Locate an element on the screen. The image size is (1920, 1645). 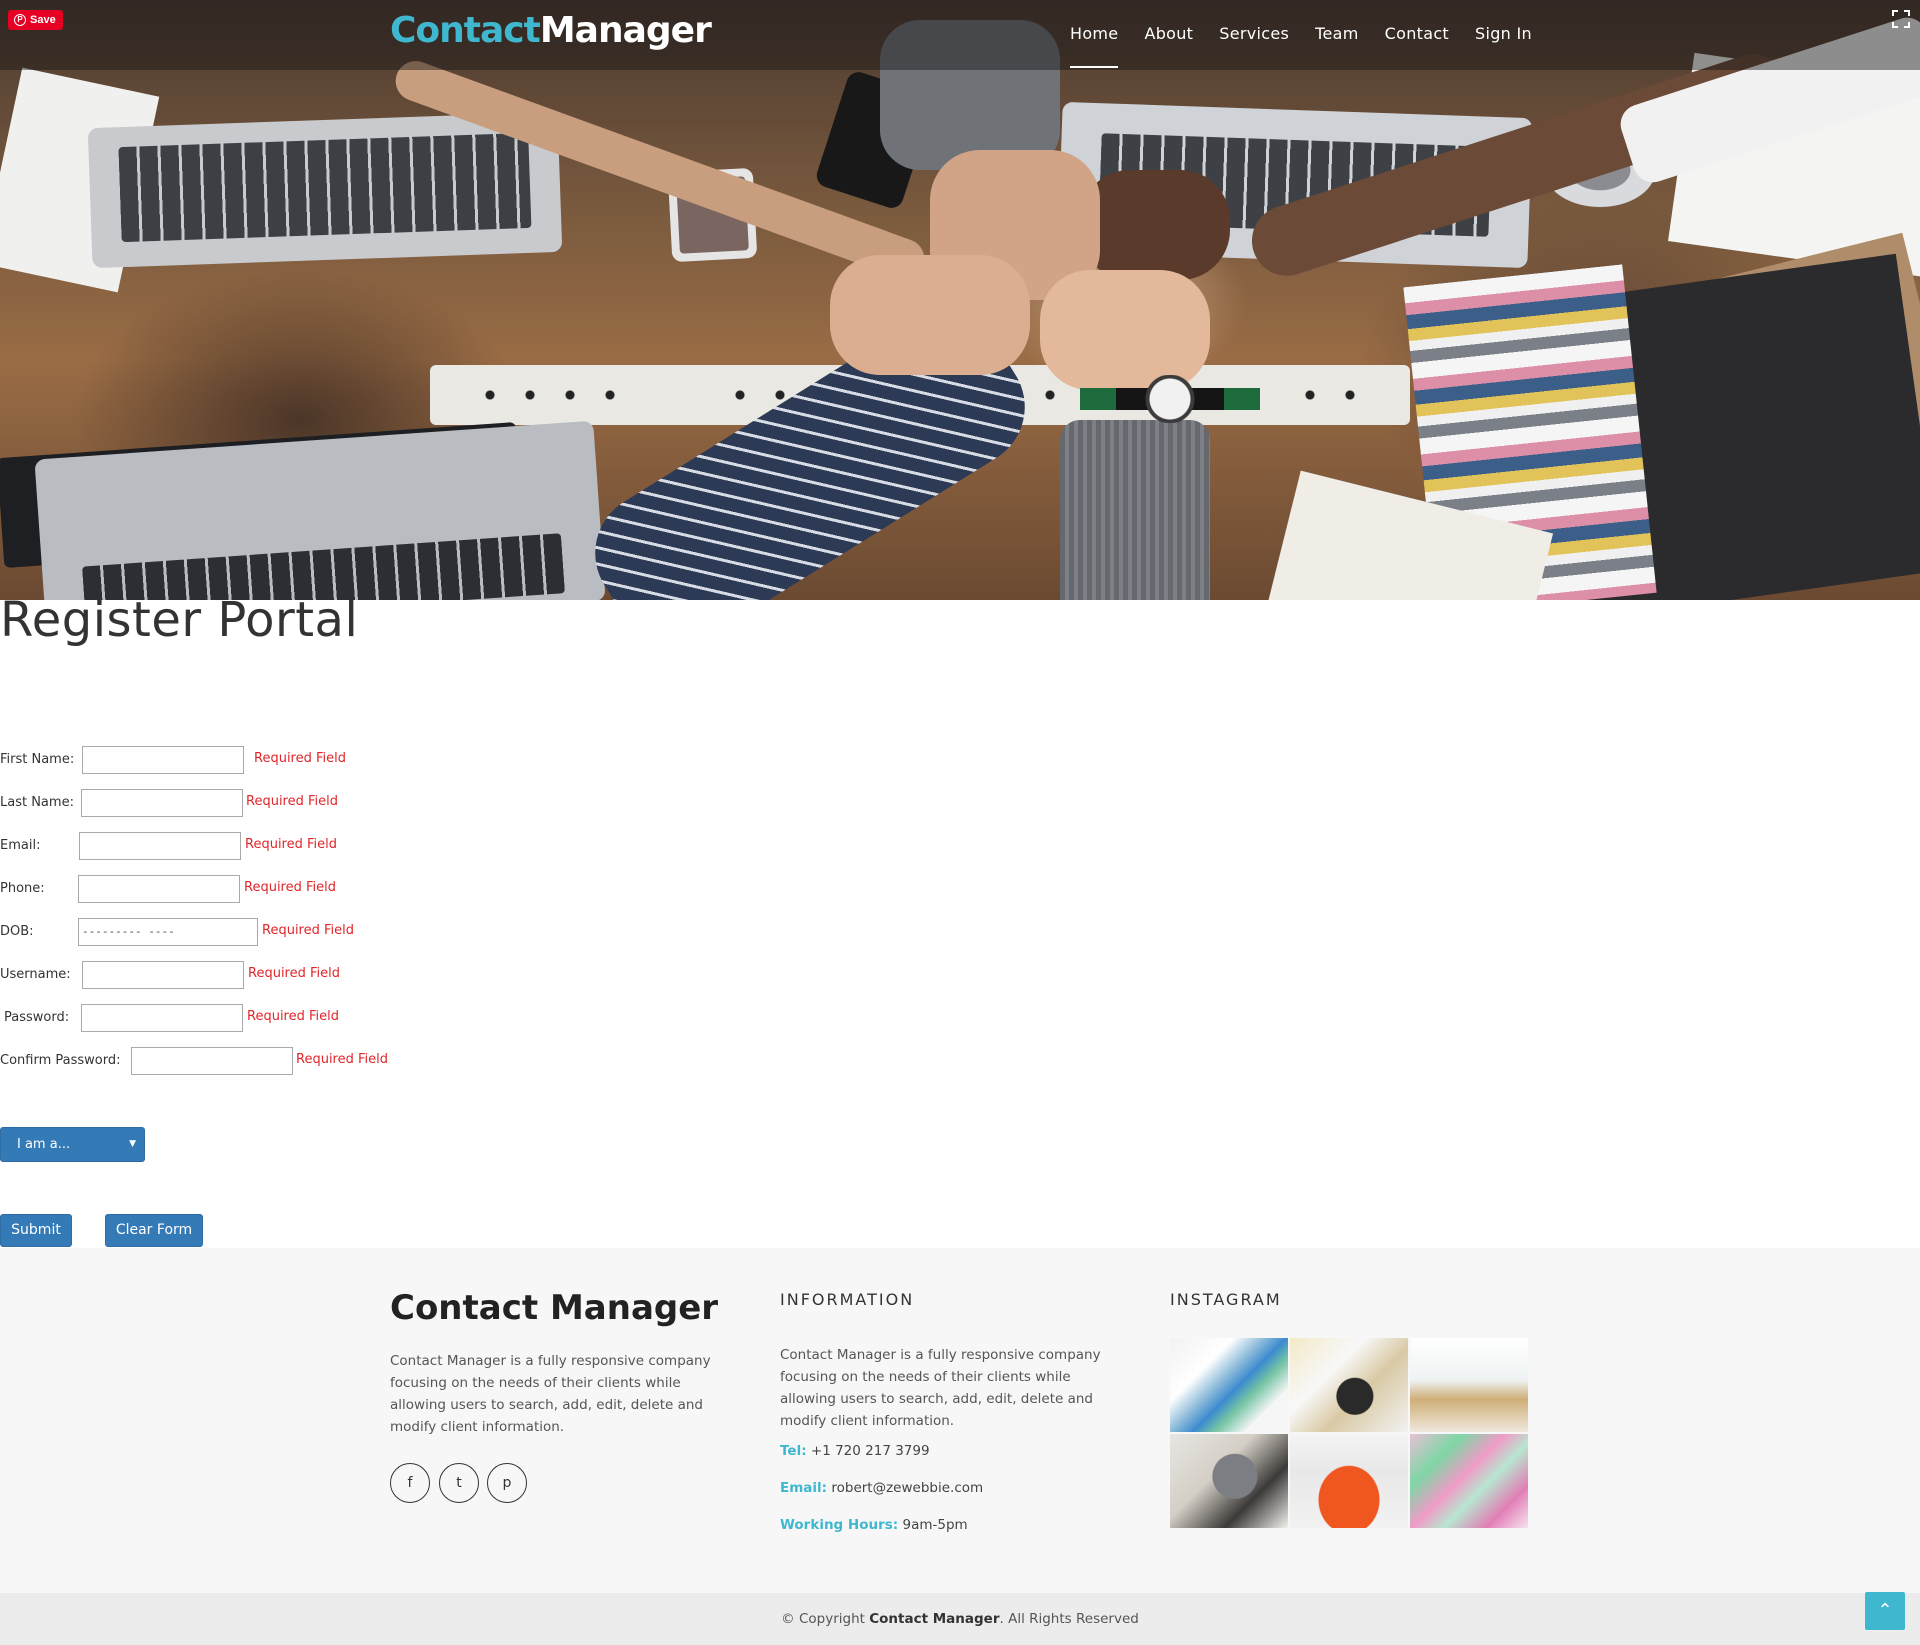
email-value: robert@zewebbie.com is located at coordinates (907, 1488).